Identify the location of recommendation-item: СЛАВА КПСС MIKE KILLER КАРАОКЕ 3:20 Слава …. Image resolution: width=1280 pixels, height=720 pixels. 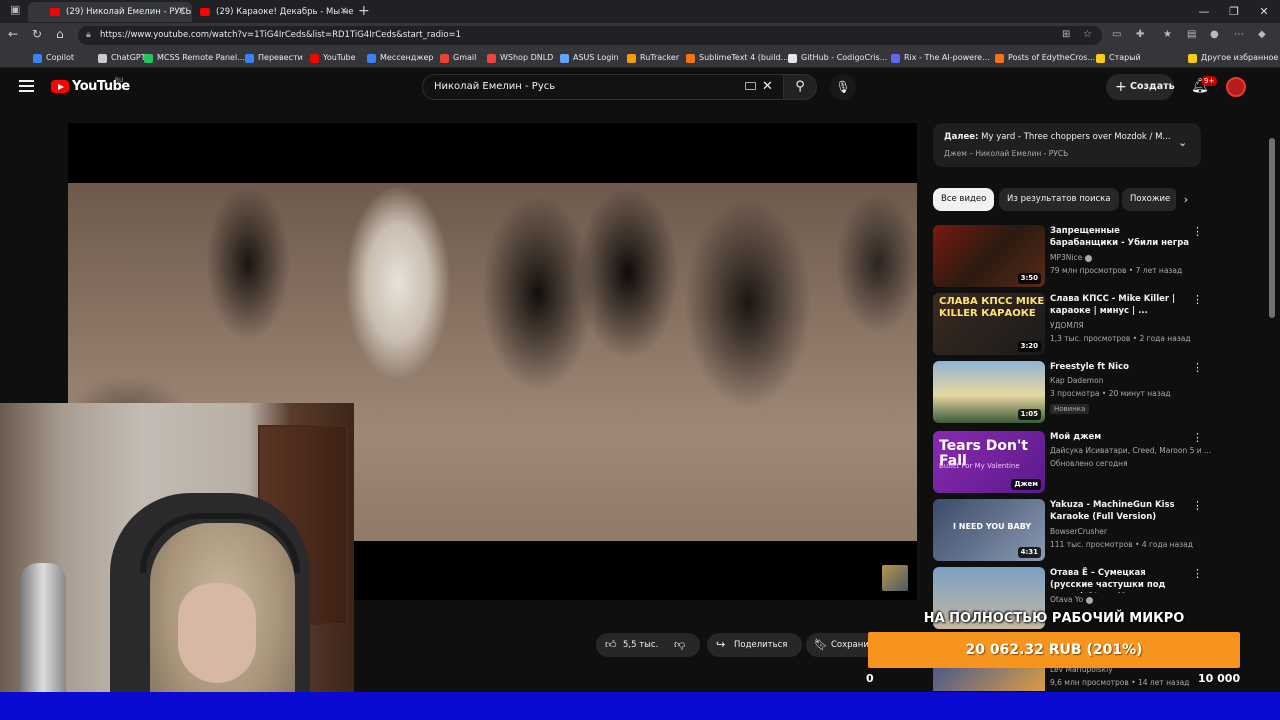
(1068, 324).